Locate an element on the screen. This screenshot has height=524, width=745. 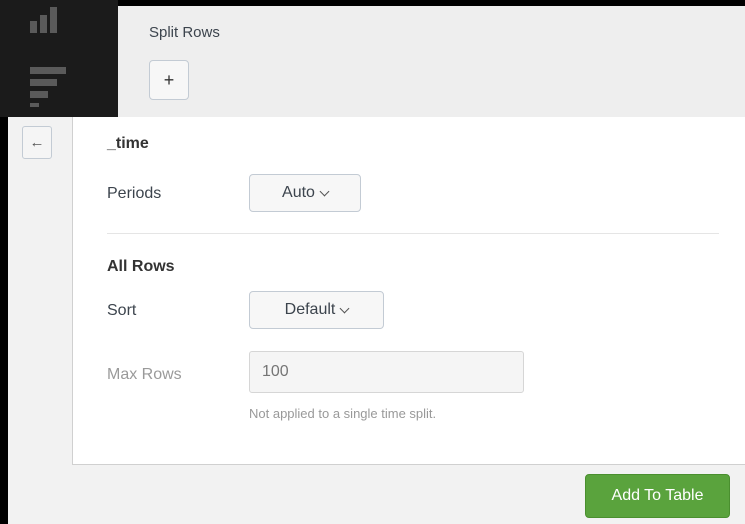
periods-value: Auto is located at coordinates (298, 192).